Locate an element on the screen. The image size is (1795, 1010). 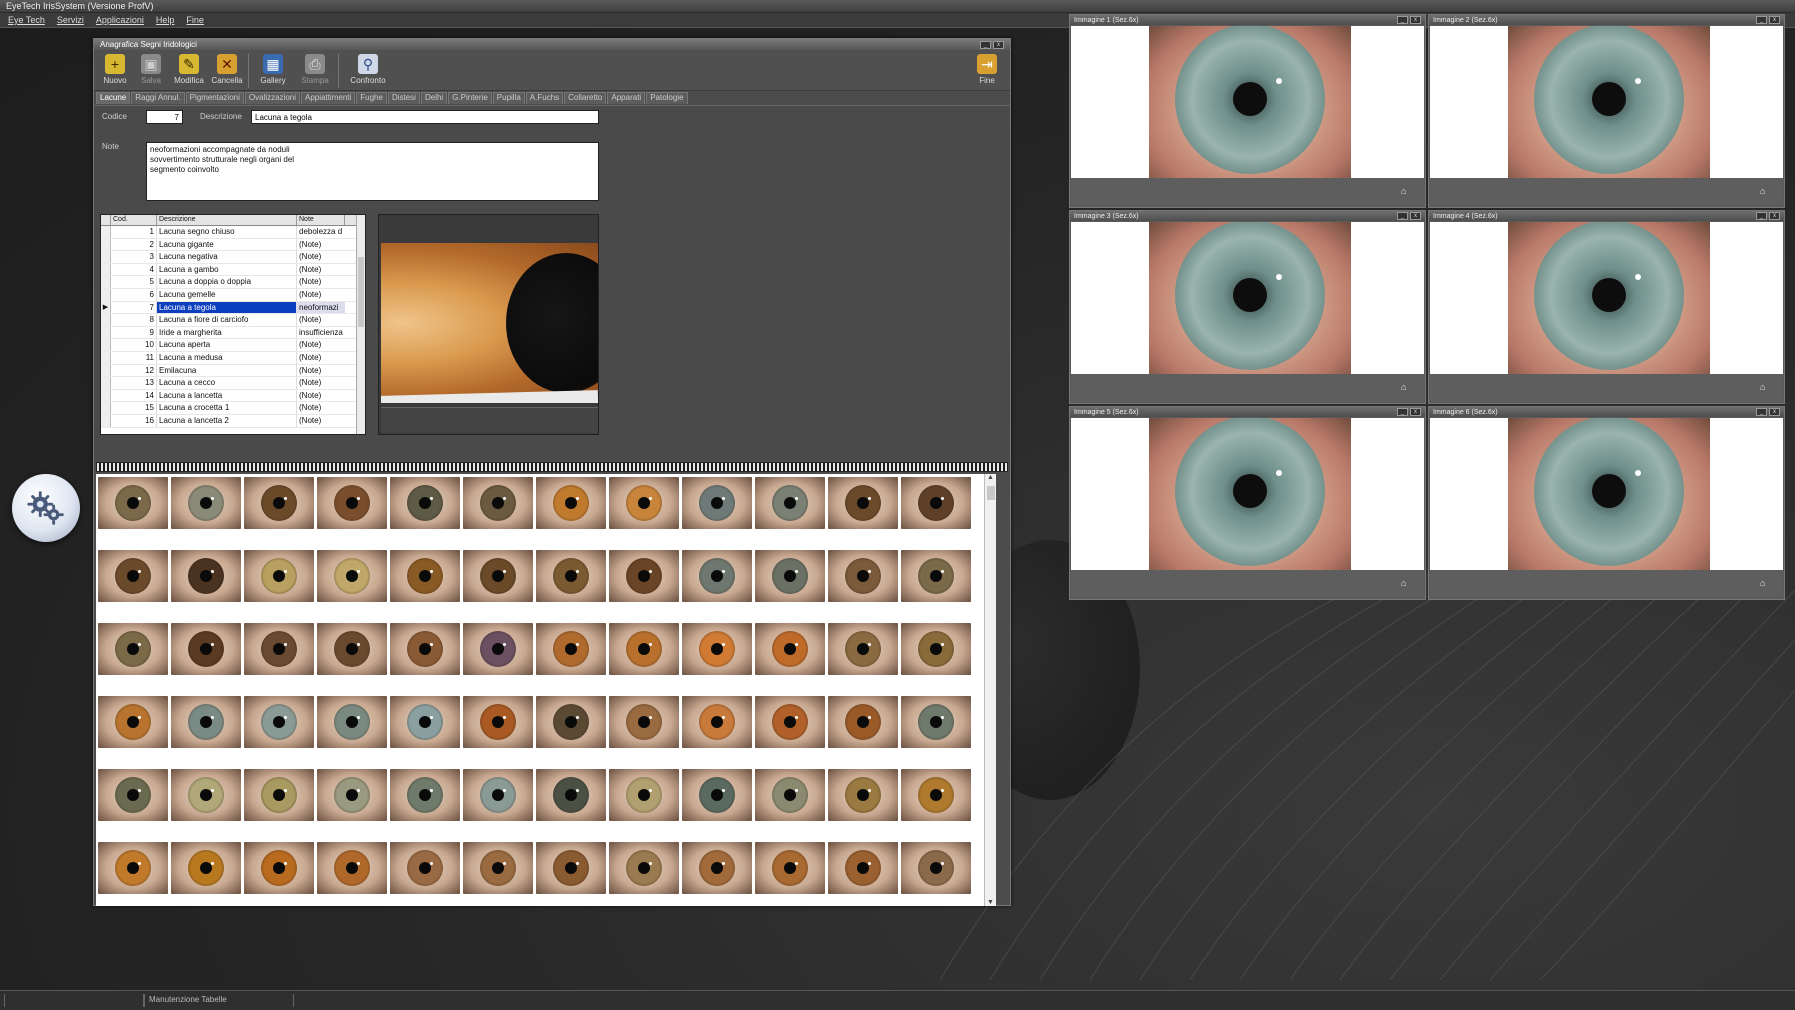
exit-button: ⇥ Fine is located at coordinates (987, 68).